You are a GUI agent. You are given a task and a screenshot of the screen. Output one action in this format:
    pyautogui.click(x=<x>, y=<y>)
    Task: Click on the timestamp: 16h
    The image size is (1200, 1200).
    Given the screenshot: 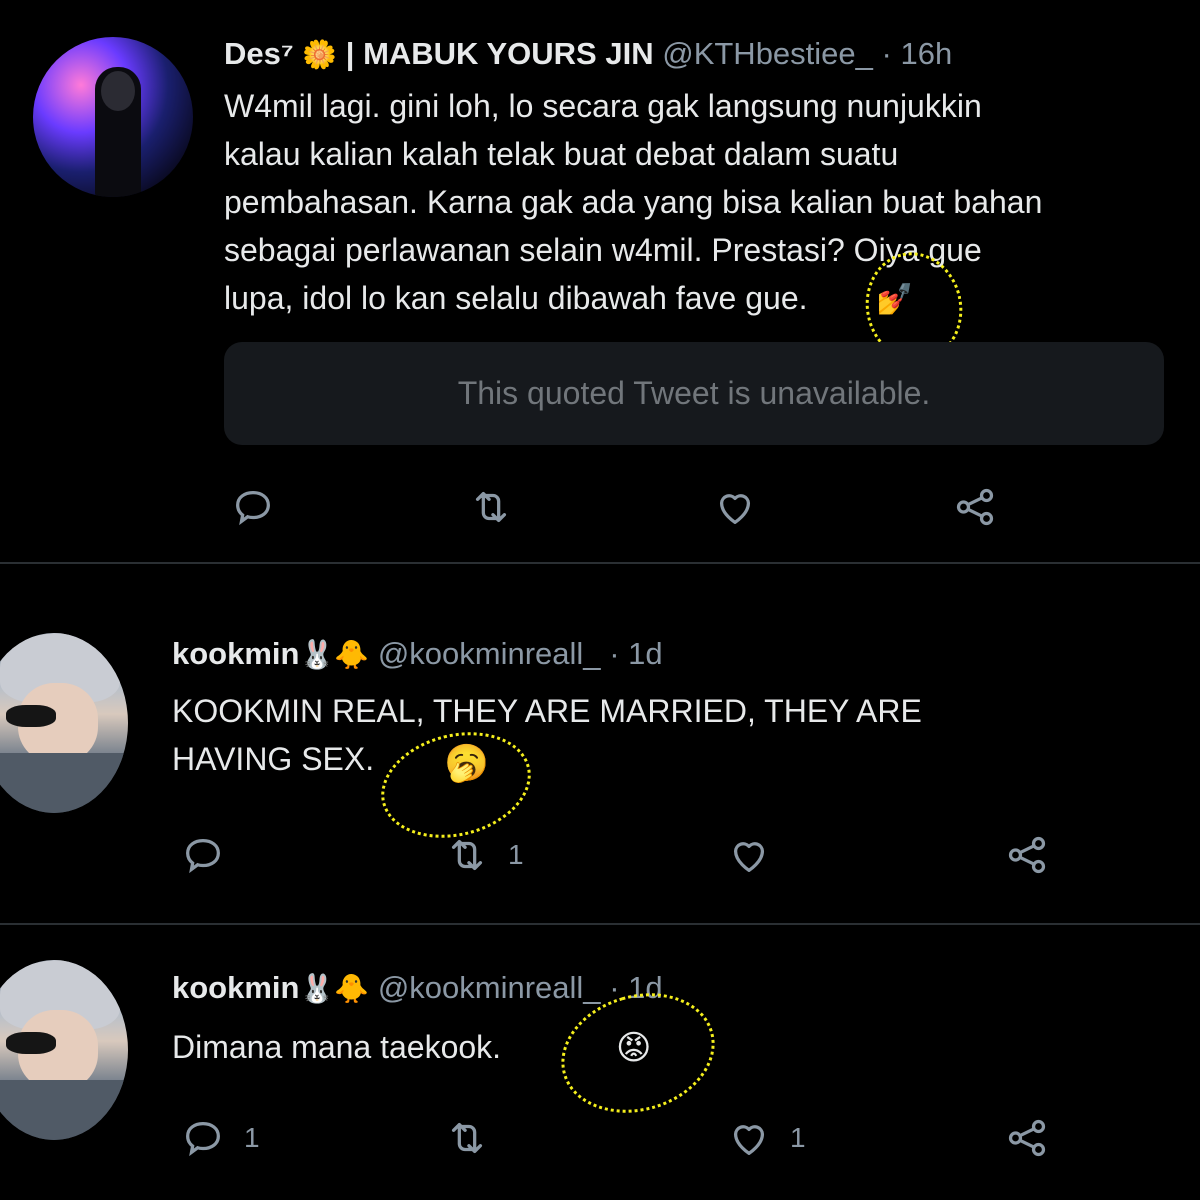 What is the action you would take?
    pyautogui.click(x=926, y=53)
    